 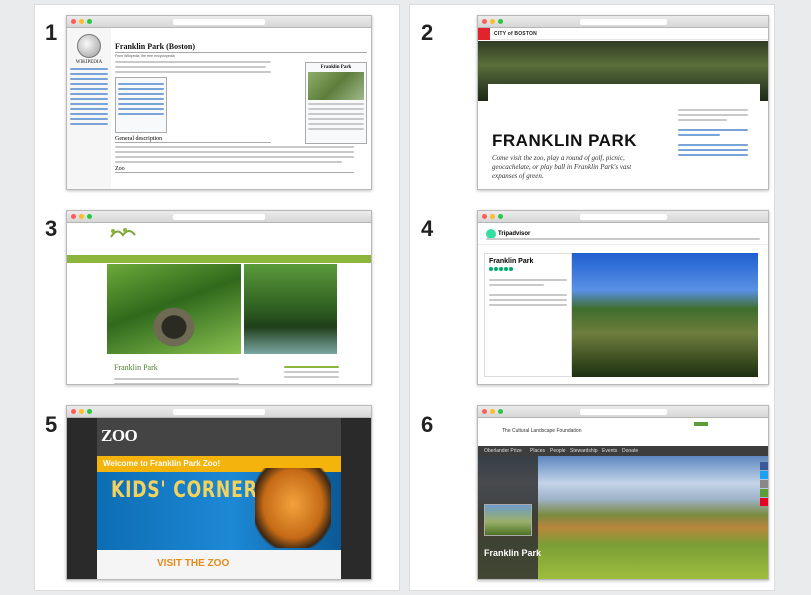 I want to click on social-share-bar, so click(x=764, y=484).